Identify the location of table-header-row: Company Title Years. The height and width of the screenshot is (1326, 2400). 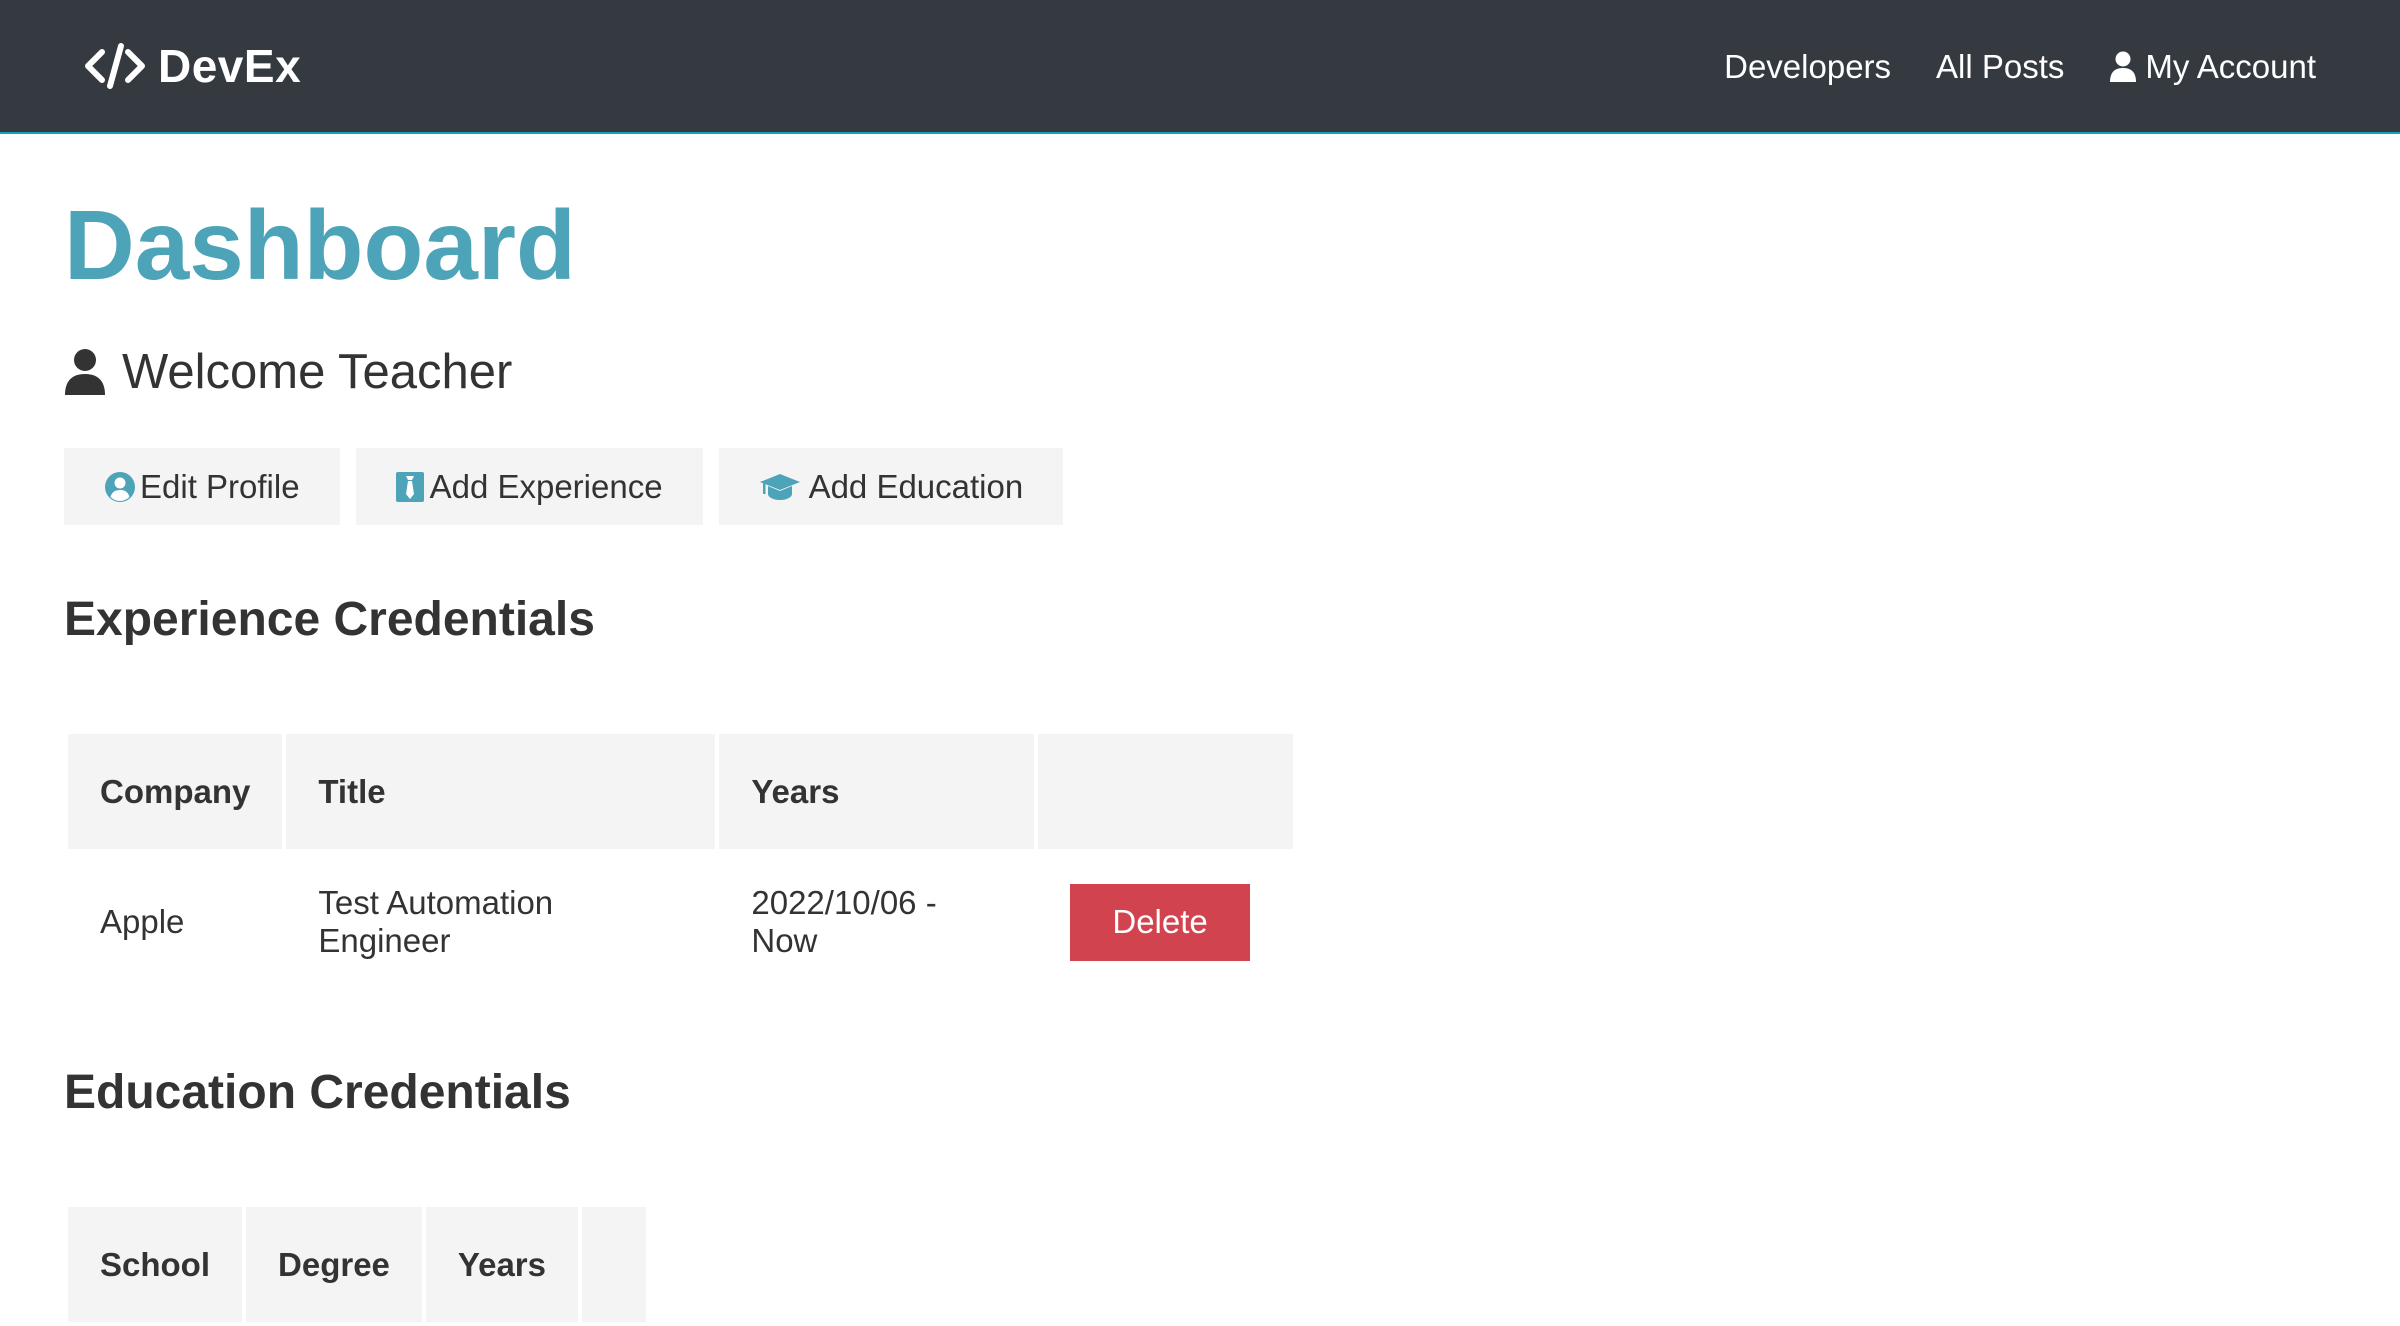
(681, 791).